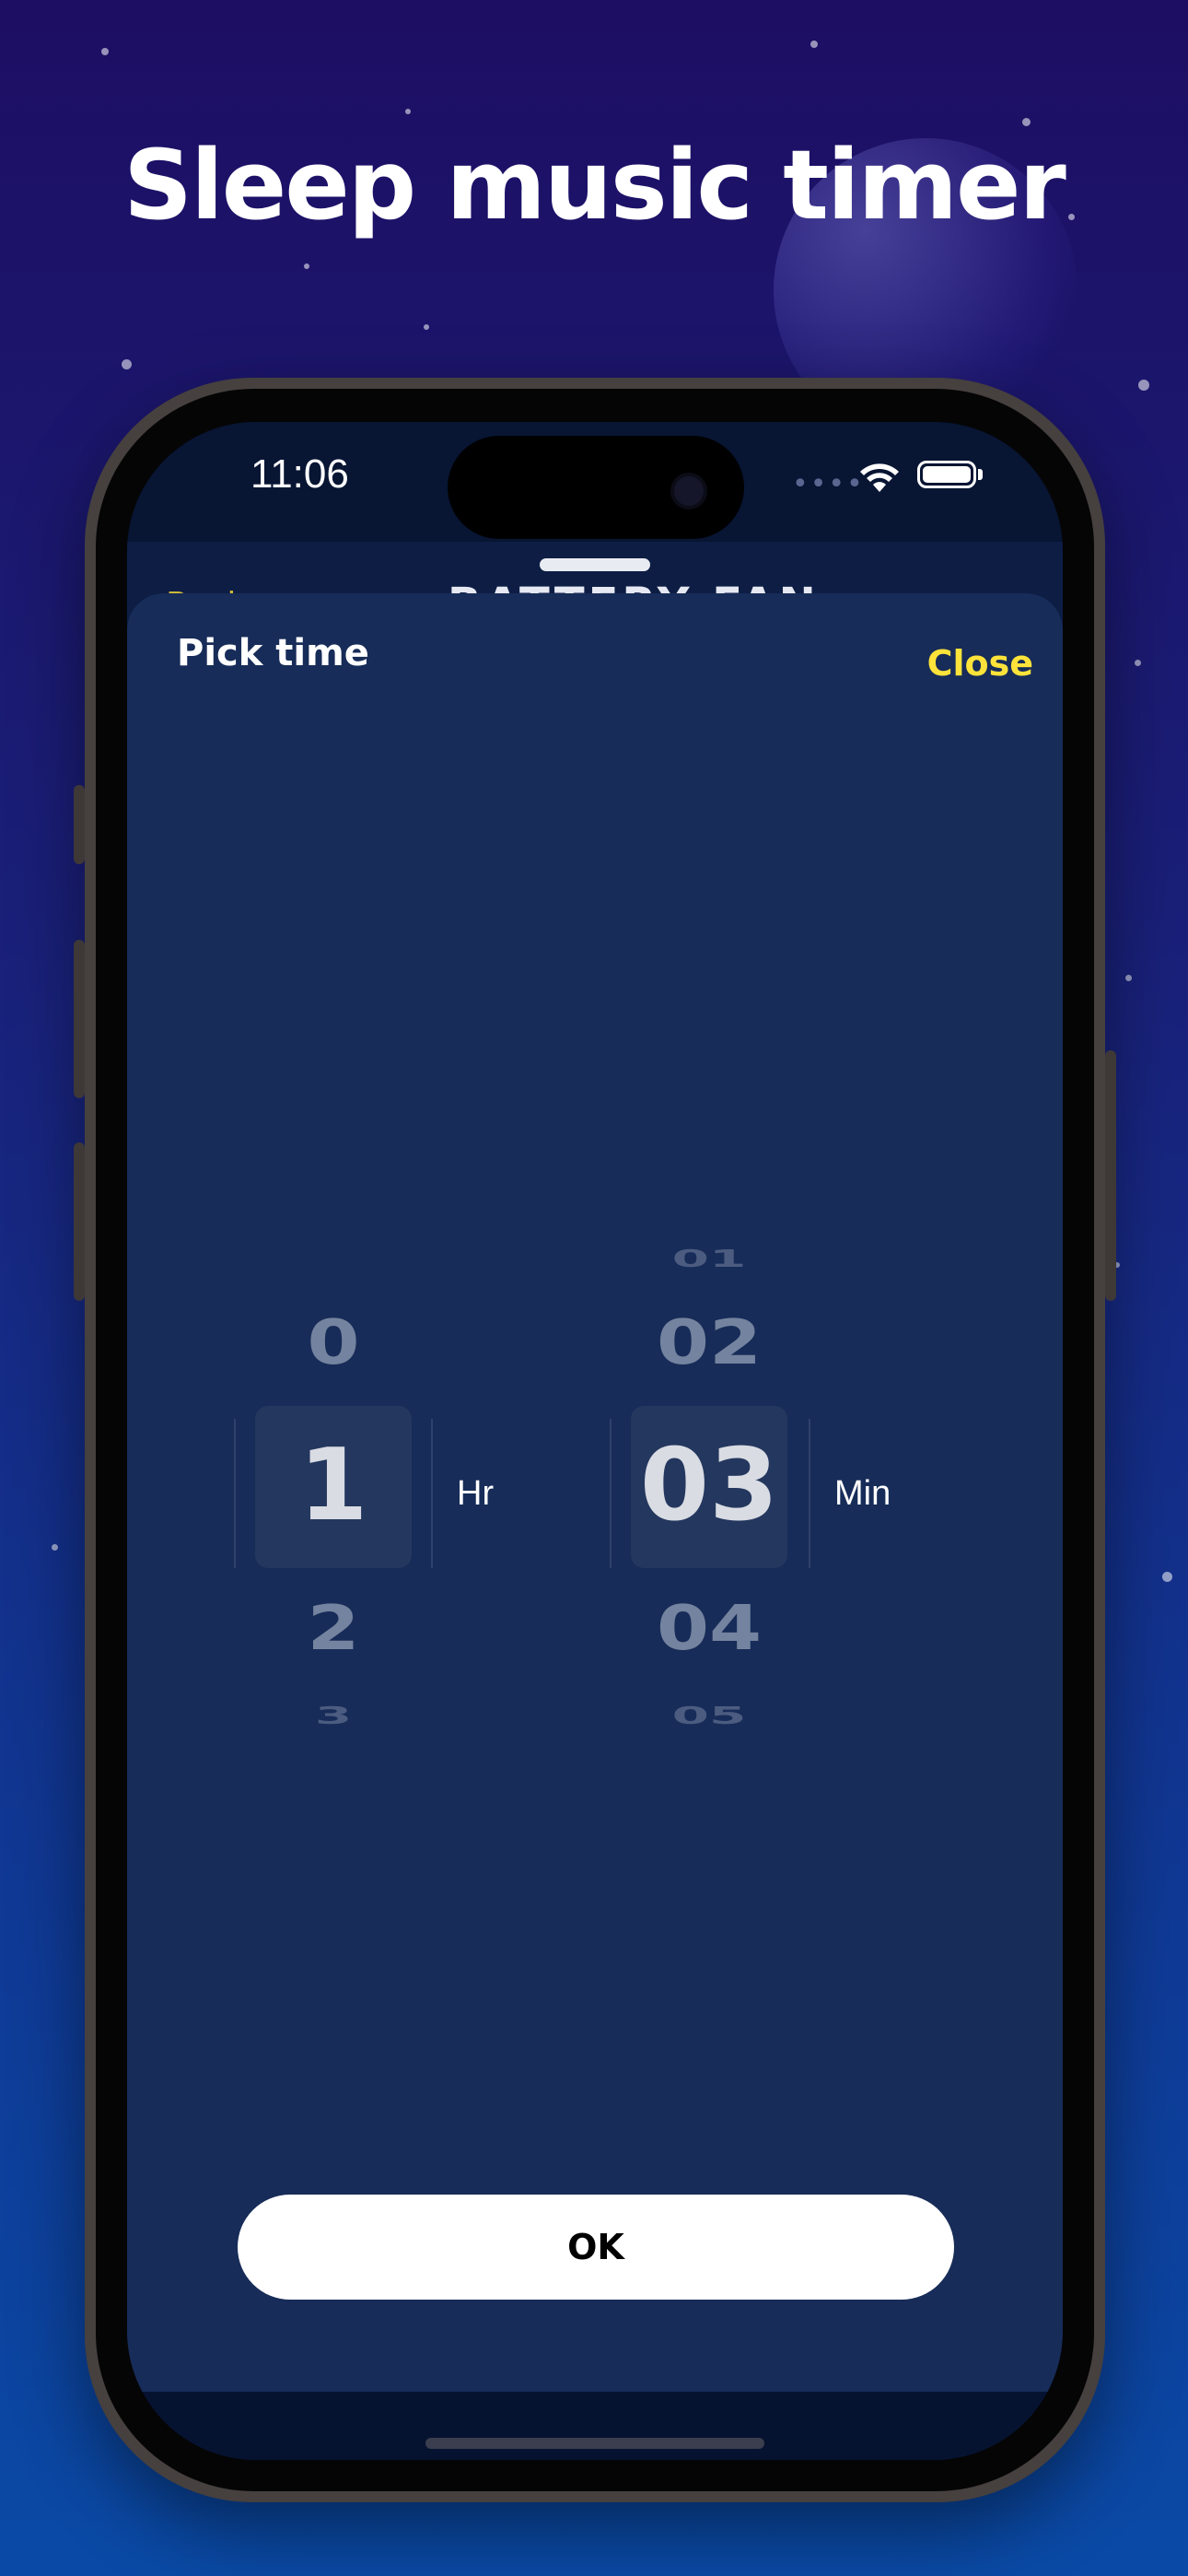 The width and height of the screenshot is (1188, 2576). What do you see at coordinates (476, 1493) in the screenshot?
I see `hours-unit-label: Hr` at bounding box center [476, 1493].